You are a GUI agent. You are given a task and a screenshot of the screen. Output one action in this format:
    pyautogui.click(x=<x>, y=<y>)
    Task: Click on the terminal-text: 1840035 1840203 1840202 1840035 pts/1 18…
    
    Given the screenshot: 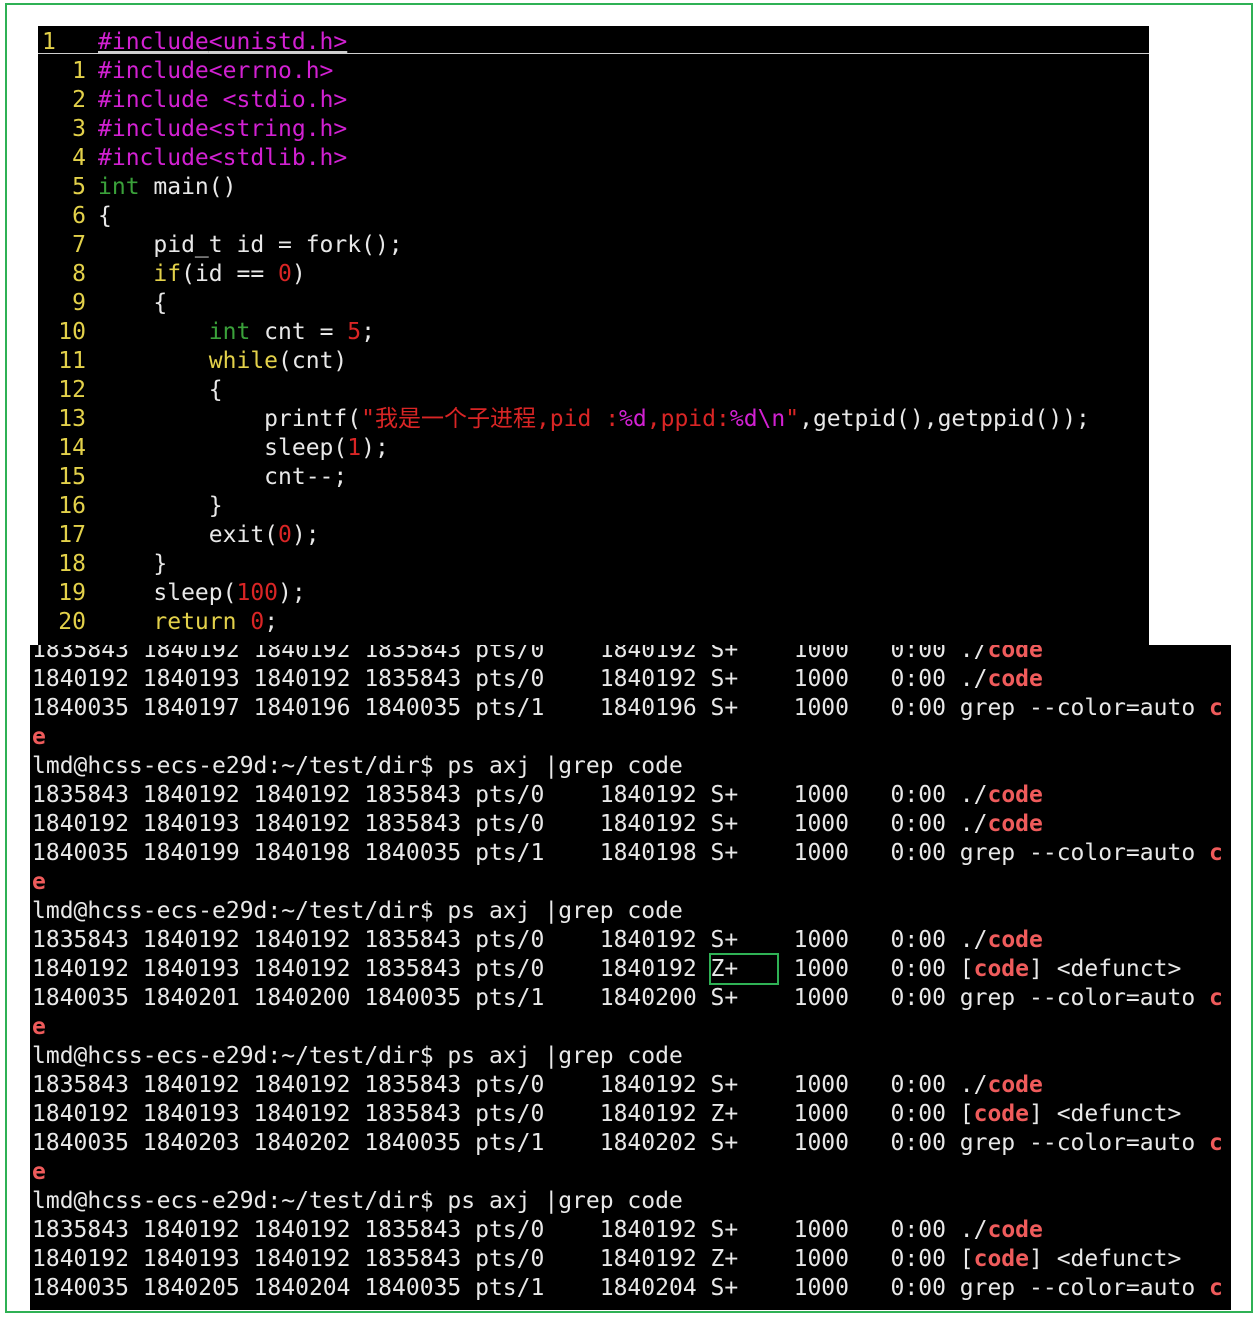 What is the action you would take?
    pyautogui.click(x=621, y=1143)
    